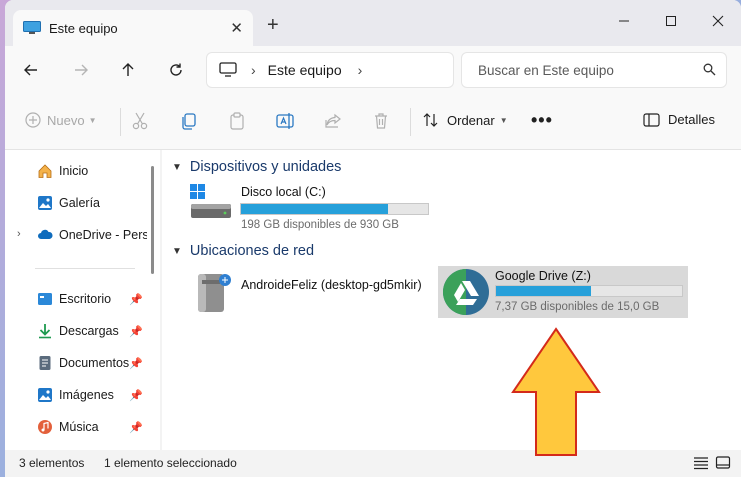  I want to click on address-bar: › Este equipo ›, so click(330, 70).